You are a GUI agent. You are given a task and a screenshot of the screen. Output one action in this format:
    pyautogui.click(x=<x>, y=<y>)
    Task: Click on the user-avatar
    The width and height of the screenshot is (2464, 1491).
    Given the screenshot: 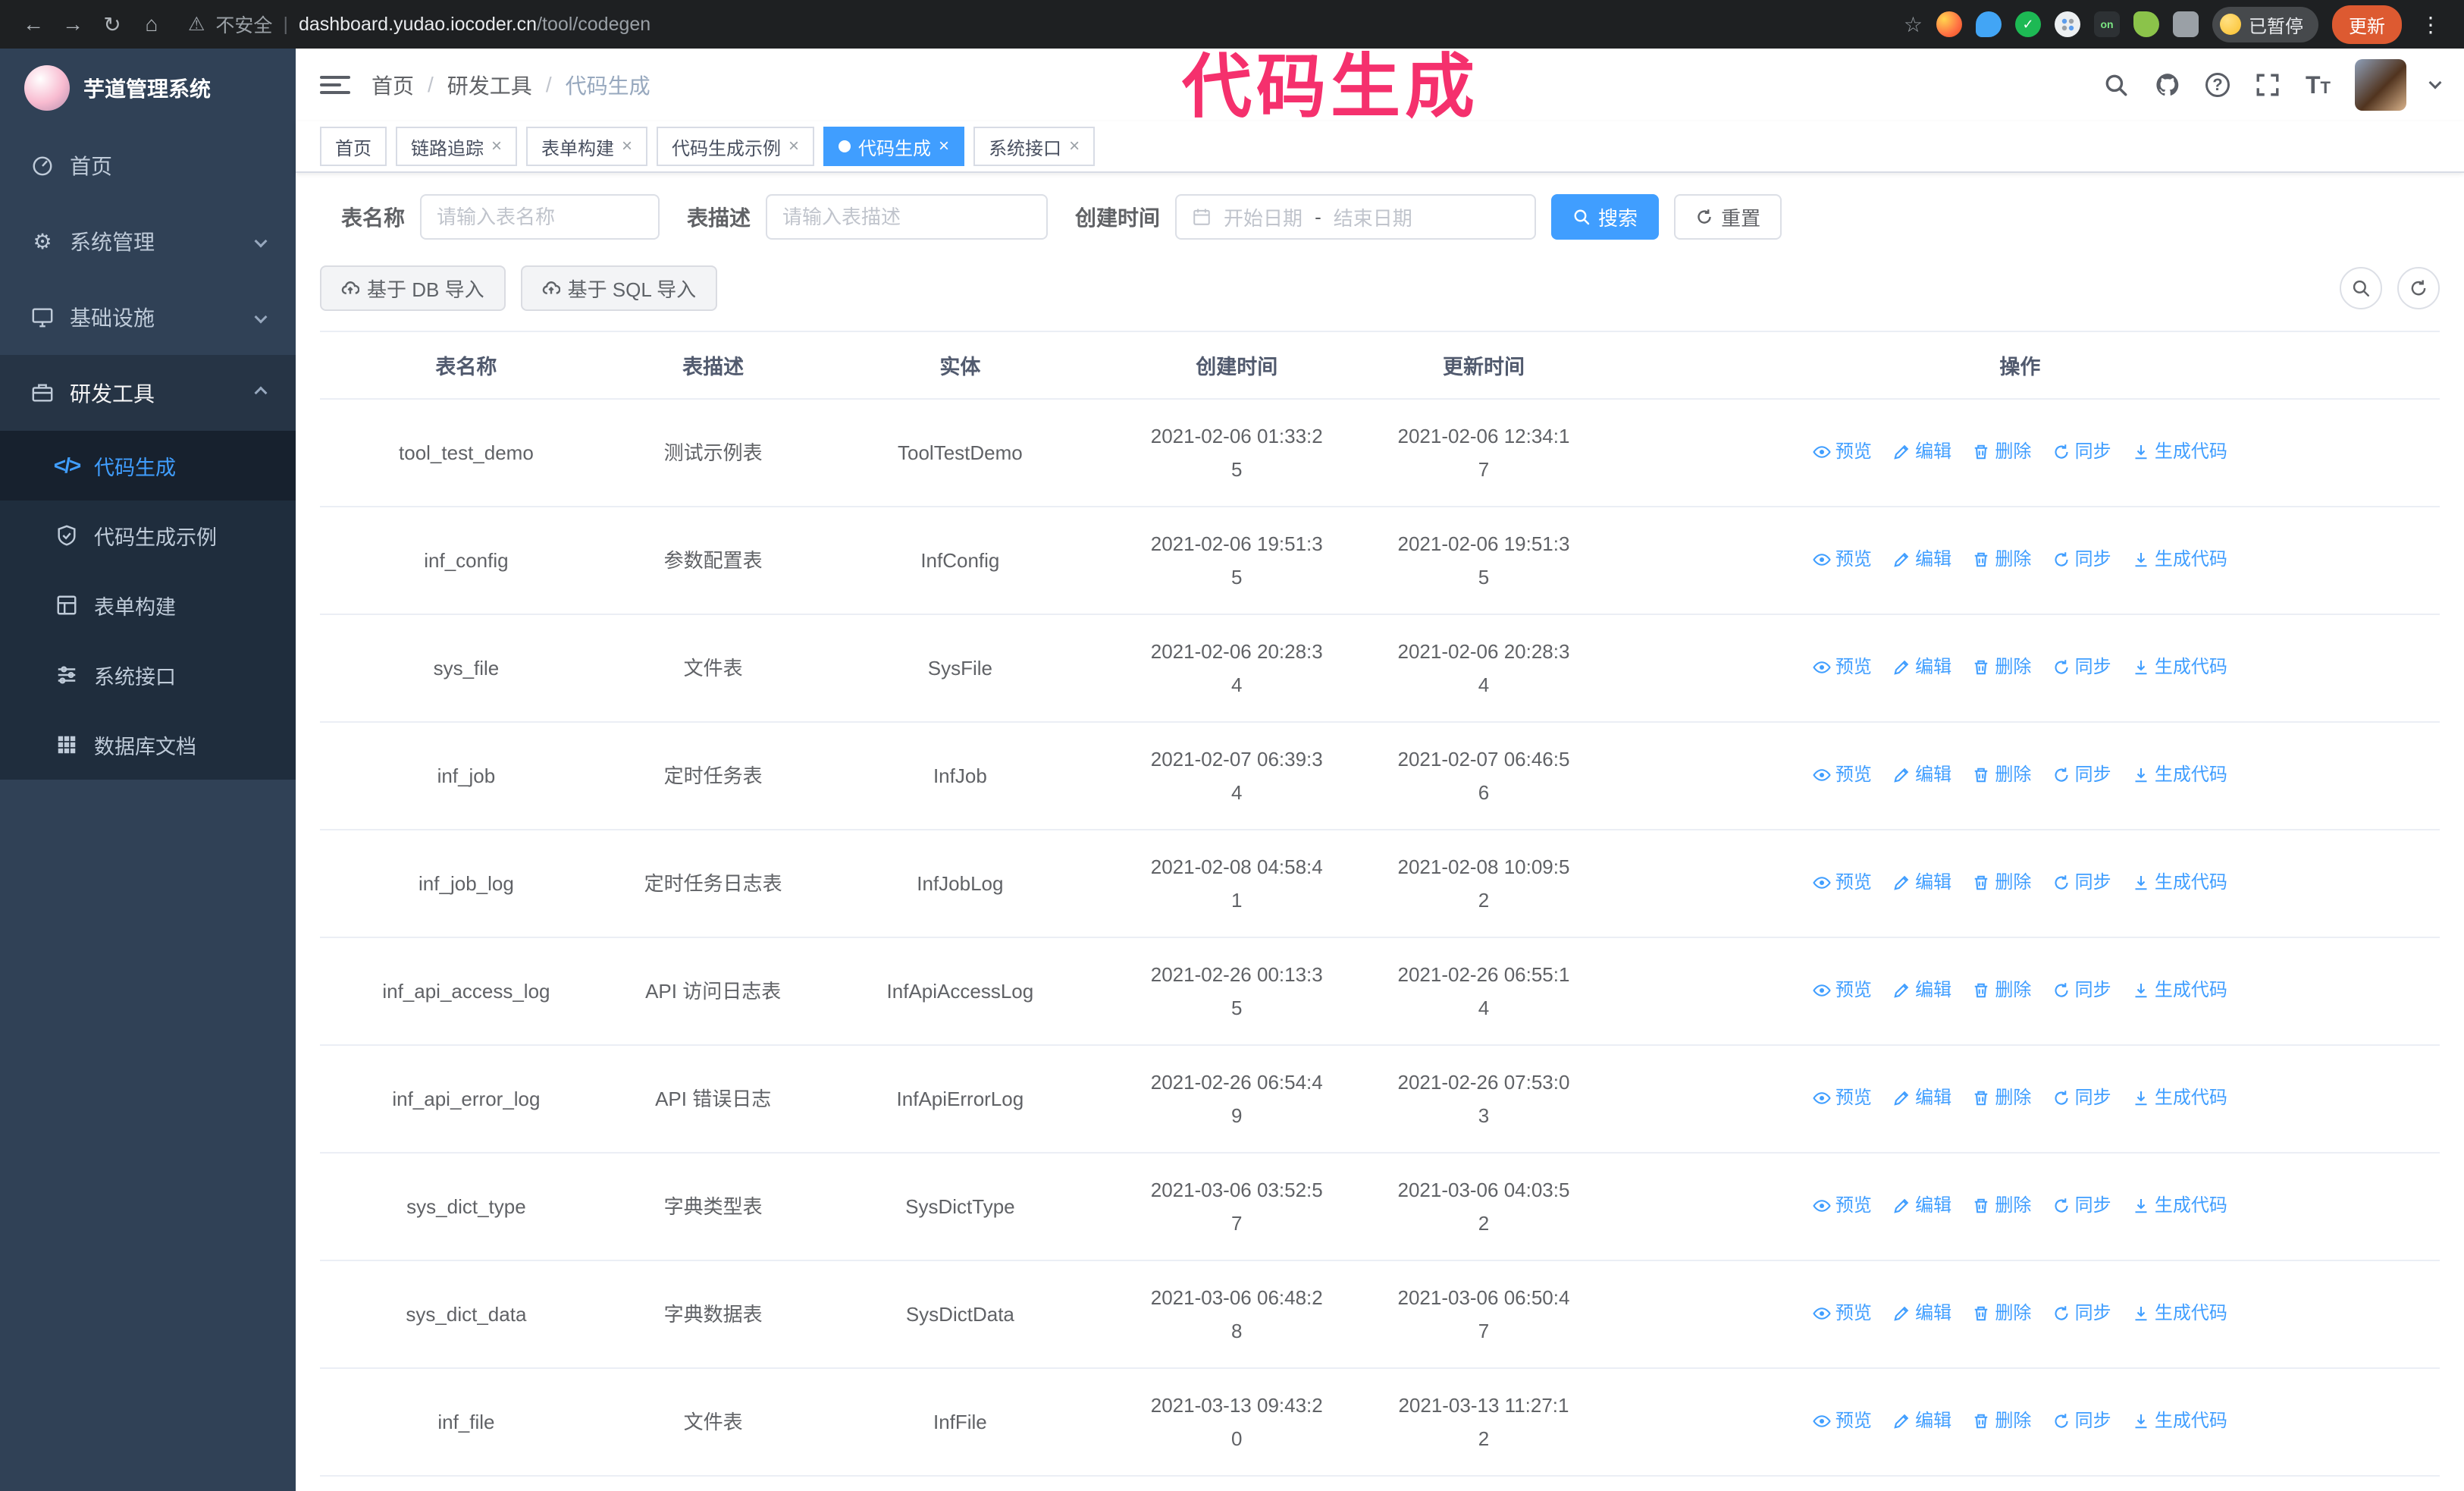 What is the action you would take?
    pyautogui.click(x=2381, y=85)
    